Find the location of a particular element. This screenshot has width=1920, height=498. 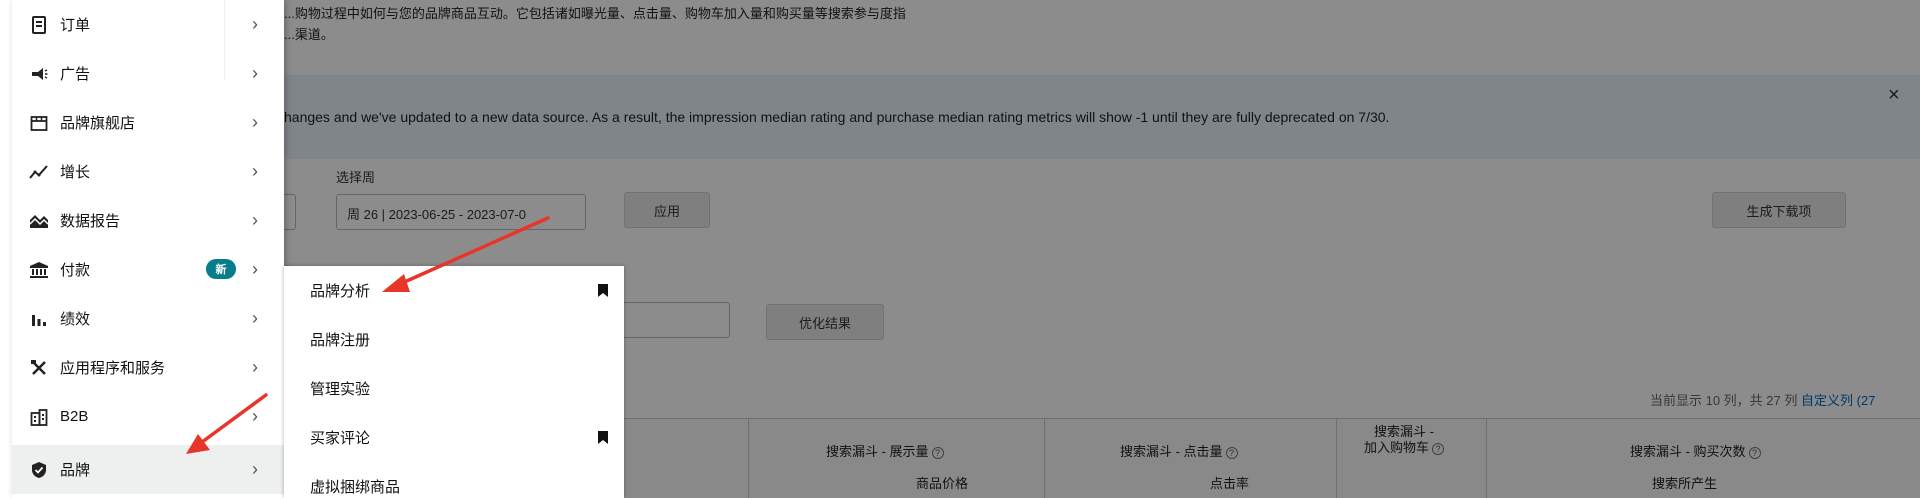

building-icon is located at coordinates (39, 417).